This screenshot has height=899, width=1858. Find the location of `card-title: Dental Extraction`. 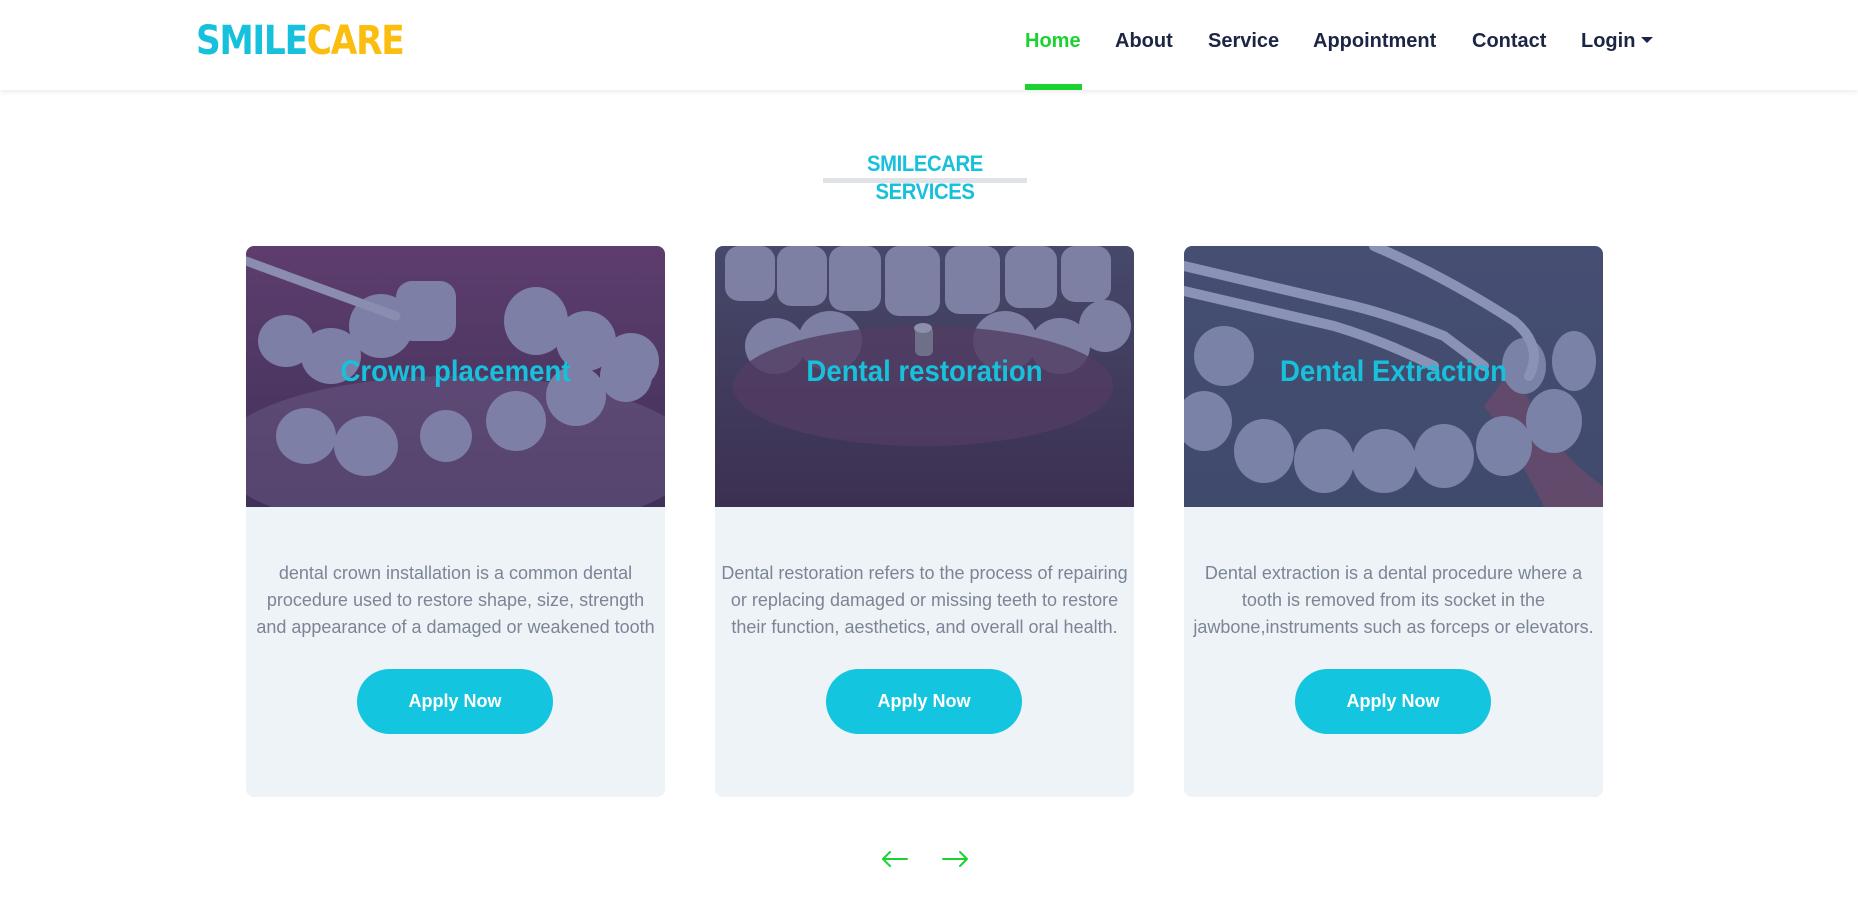

card-title: Dental Extraction is located at coordinates (1393, 371).